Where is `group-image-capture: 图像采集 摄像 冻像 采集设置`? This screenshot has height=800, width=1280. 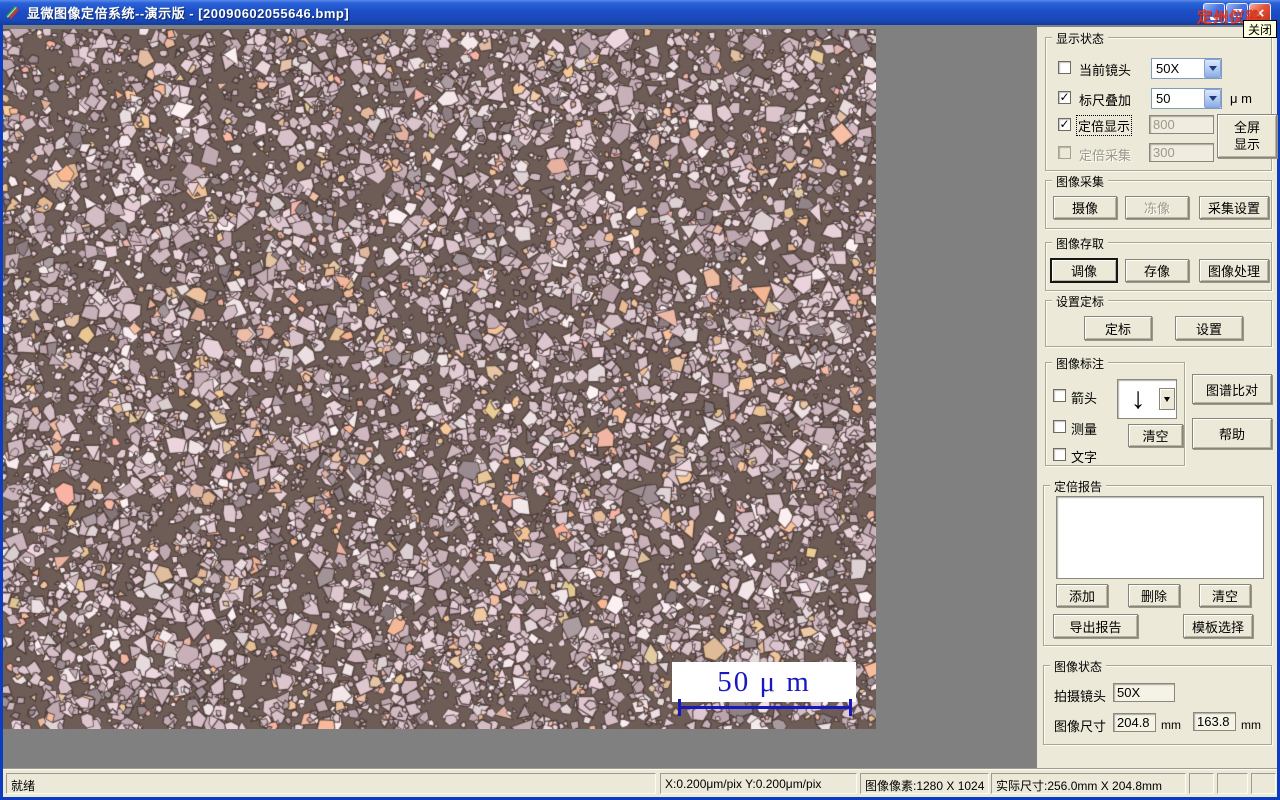
group-image-capture: 图像采集 摄像 冻像 采集设置 is located at coordinates (1158, 201).